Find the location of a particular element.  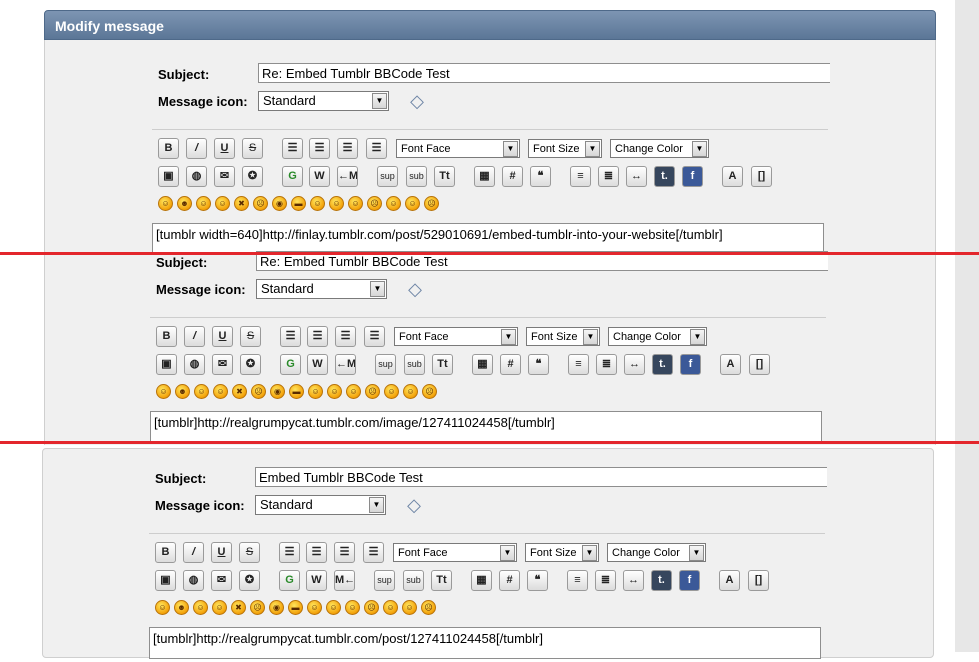

subject-input: Re: Embed Tumblr BBCode Test is located at coordinates (544, 73).